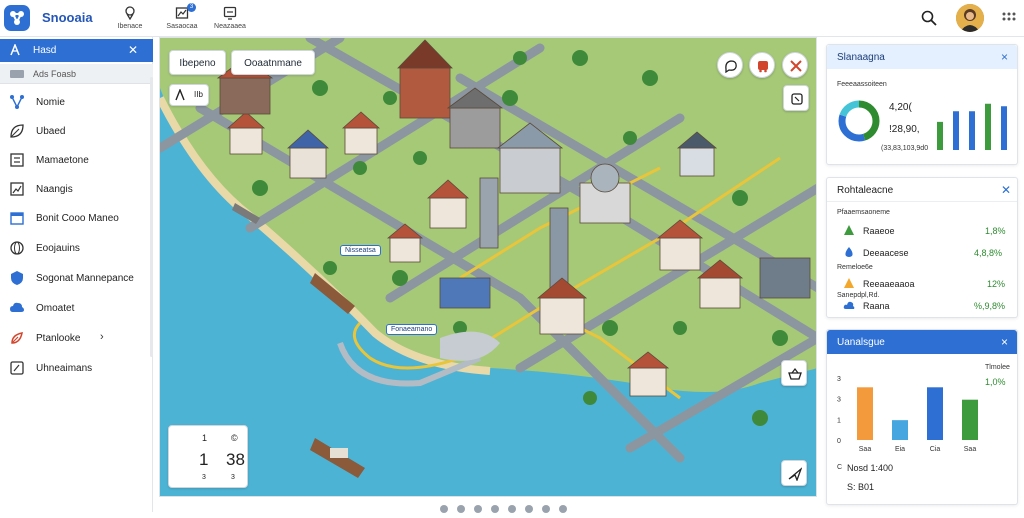 The width and height of the screenshot is (1024, 518). Describe the element at coordinates (855, 267) in the screenshot. I see `status-subcaption: Remeloe6e` at that location.